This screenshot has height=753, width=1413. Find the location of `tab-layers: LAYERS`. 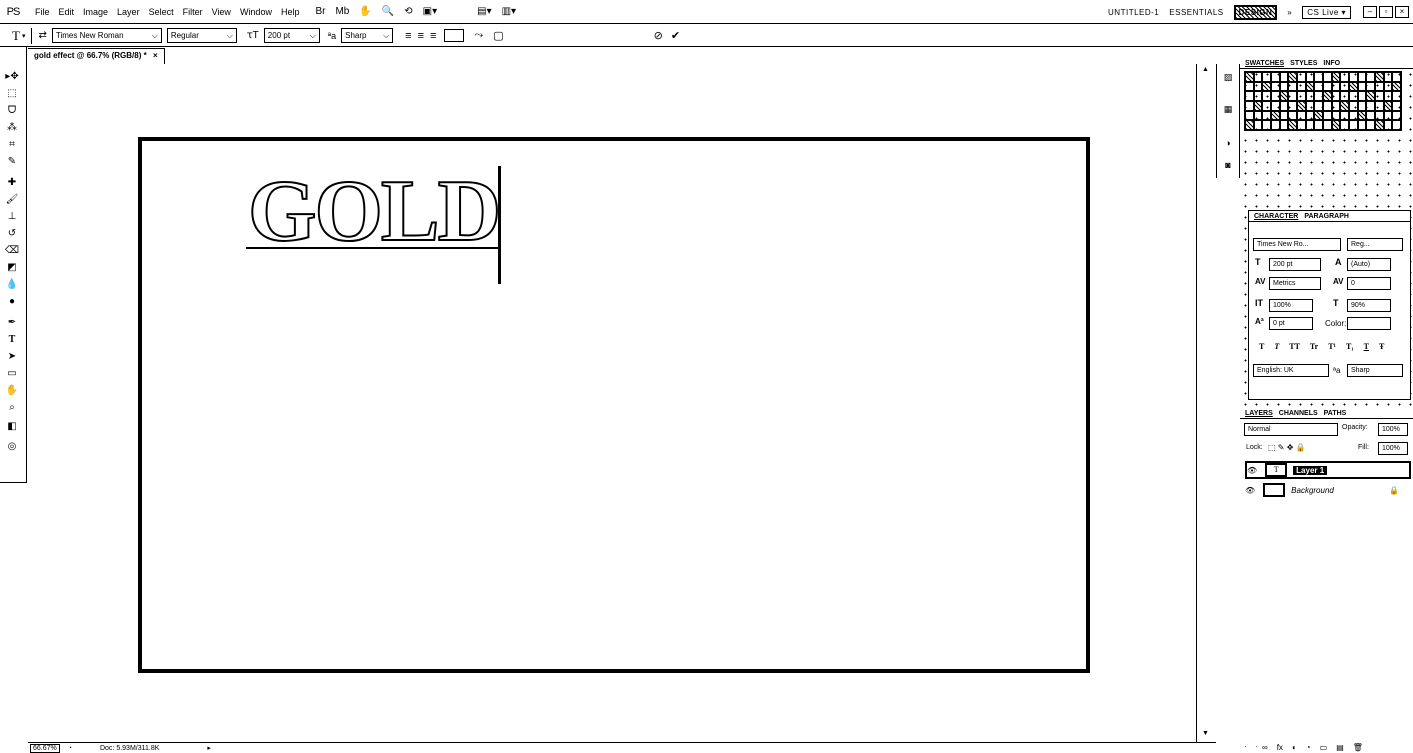

tab-layers: LAYERS is located at coordinates (1259, 413).